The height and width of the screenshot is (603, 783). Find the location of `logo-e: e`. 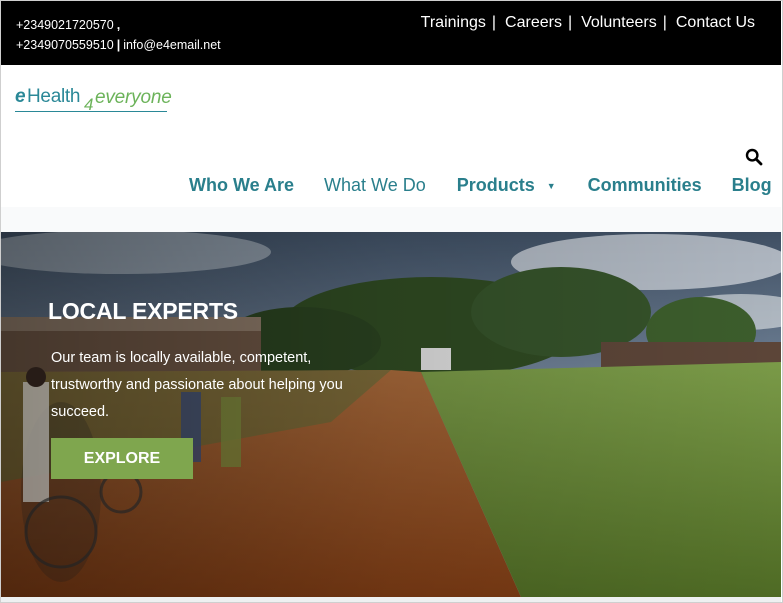

logo-e: e is located at coordinates (20, 96).